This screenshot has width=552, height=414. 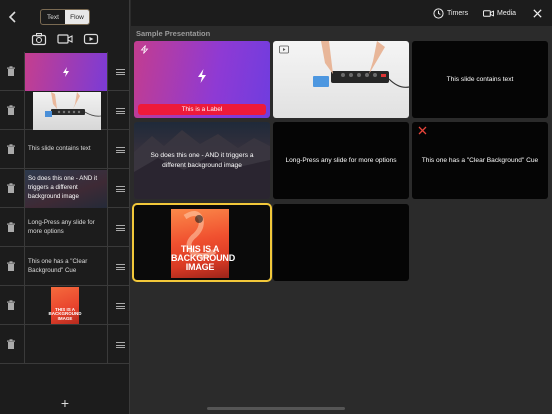 I want to click on back-button, so click(x=12, y=17).